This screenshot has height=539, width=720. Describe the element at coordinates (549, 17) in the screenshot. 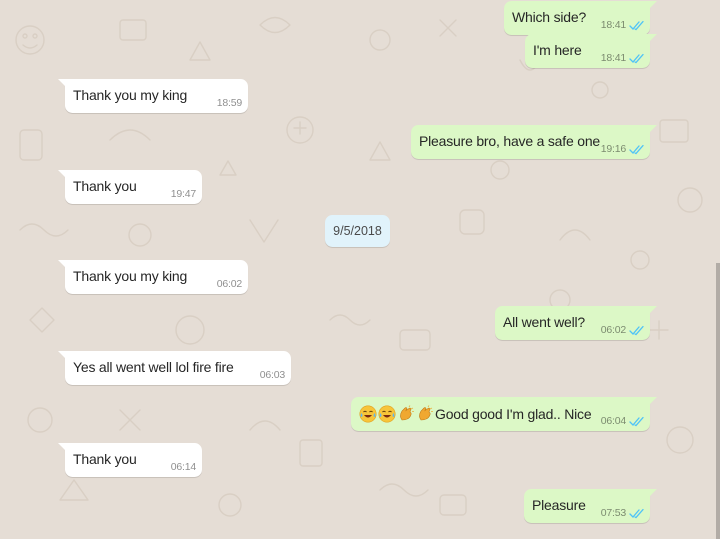

I see `message-text: Which side?` at that location.